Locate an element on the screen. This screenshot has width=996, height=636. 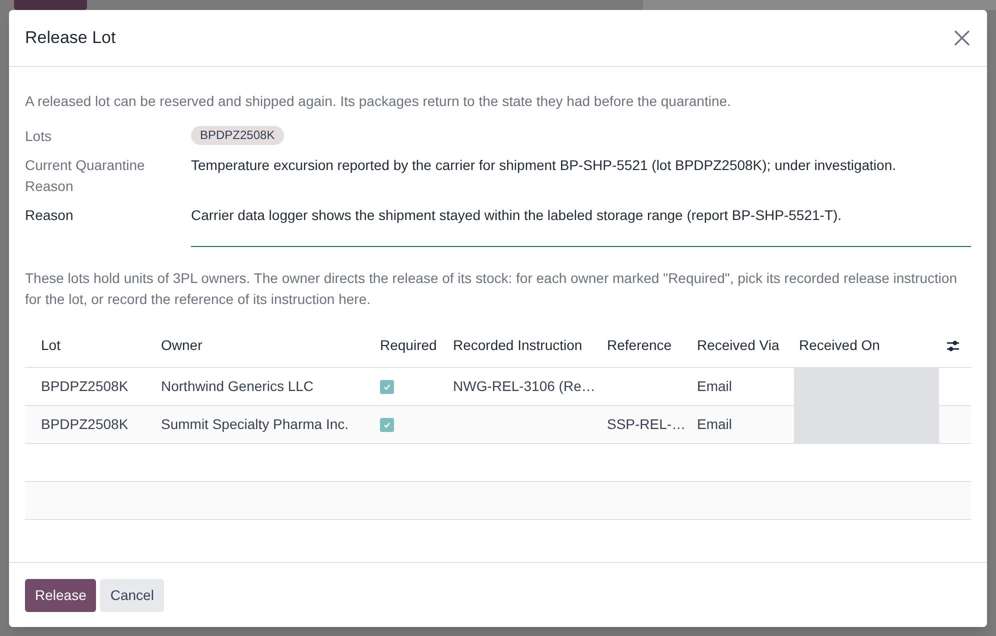
column-header: Required is located at coordinates (408, 345).